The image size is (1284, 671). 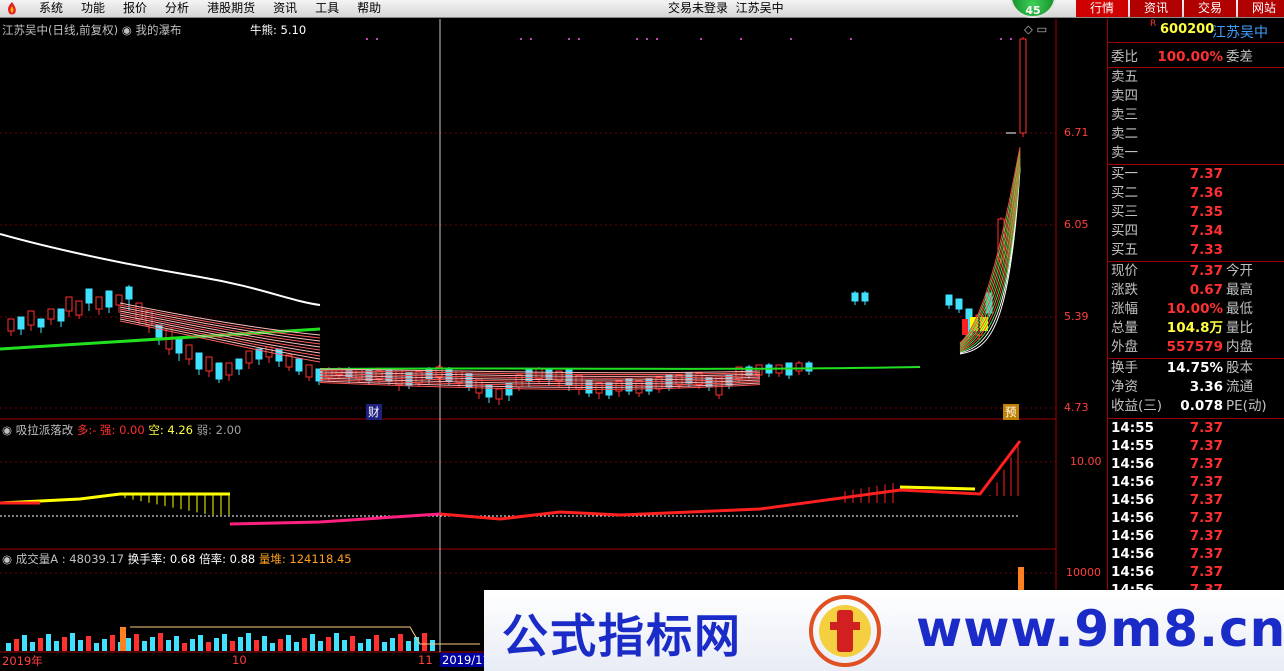 I want to click on menu-hk-futures: 港股期货, so click(x=231, y=8).